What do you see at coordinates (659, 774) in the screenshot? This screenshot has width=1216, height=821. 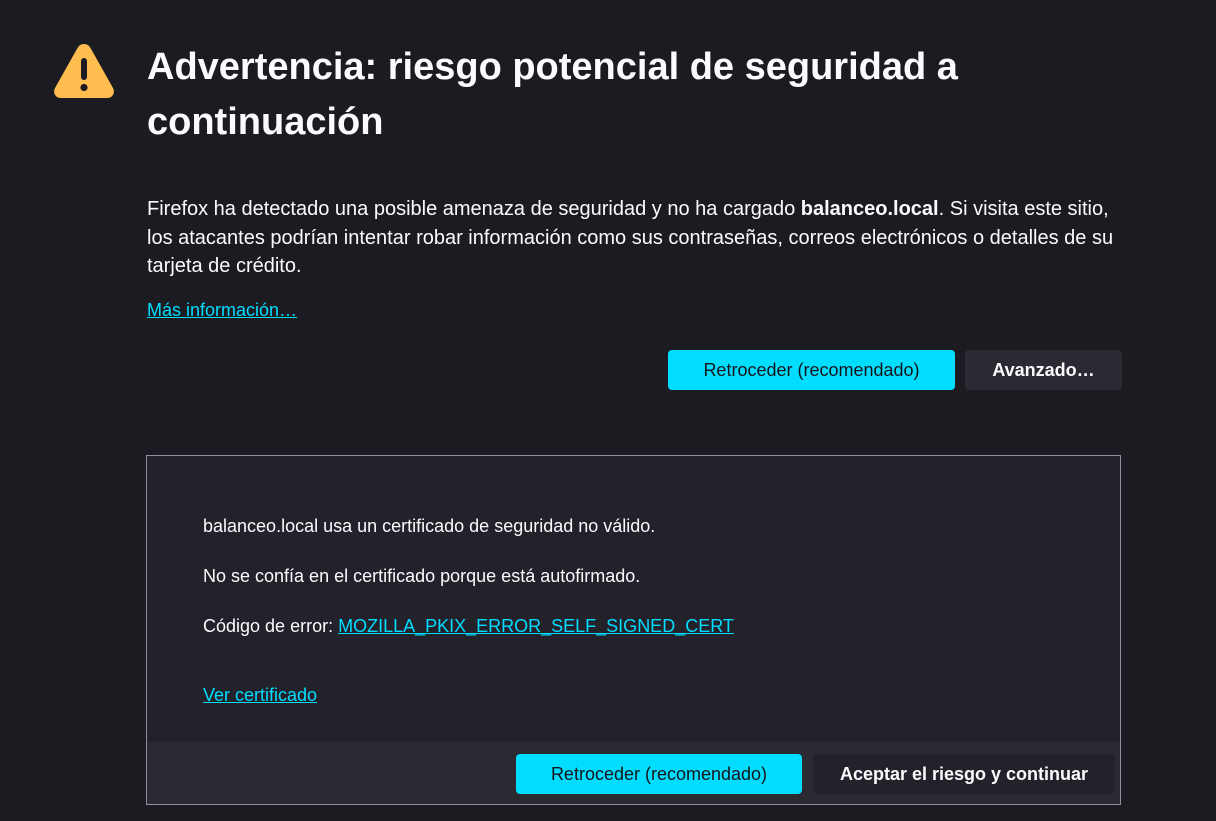 I see `go-back-button-secondary: Retroceder (recomendado)` at bounding box center [659, 774].